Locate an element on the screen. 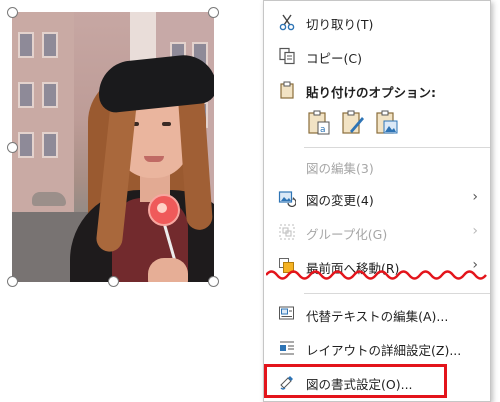 This screenshot has height=402, width=500. menu-item-group: グループ化(G) › is located at coordinates (377, 232).